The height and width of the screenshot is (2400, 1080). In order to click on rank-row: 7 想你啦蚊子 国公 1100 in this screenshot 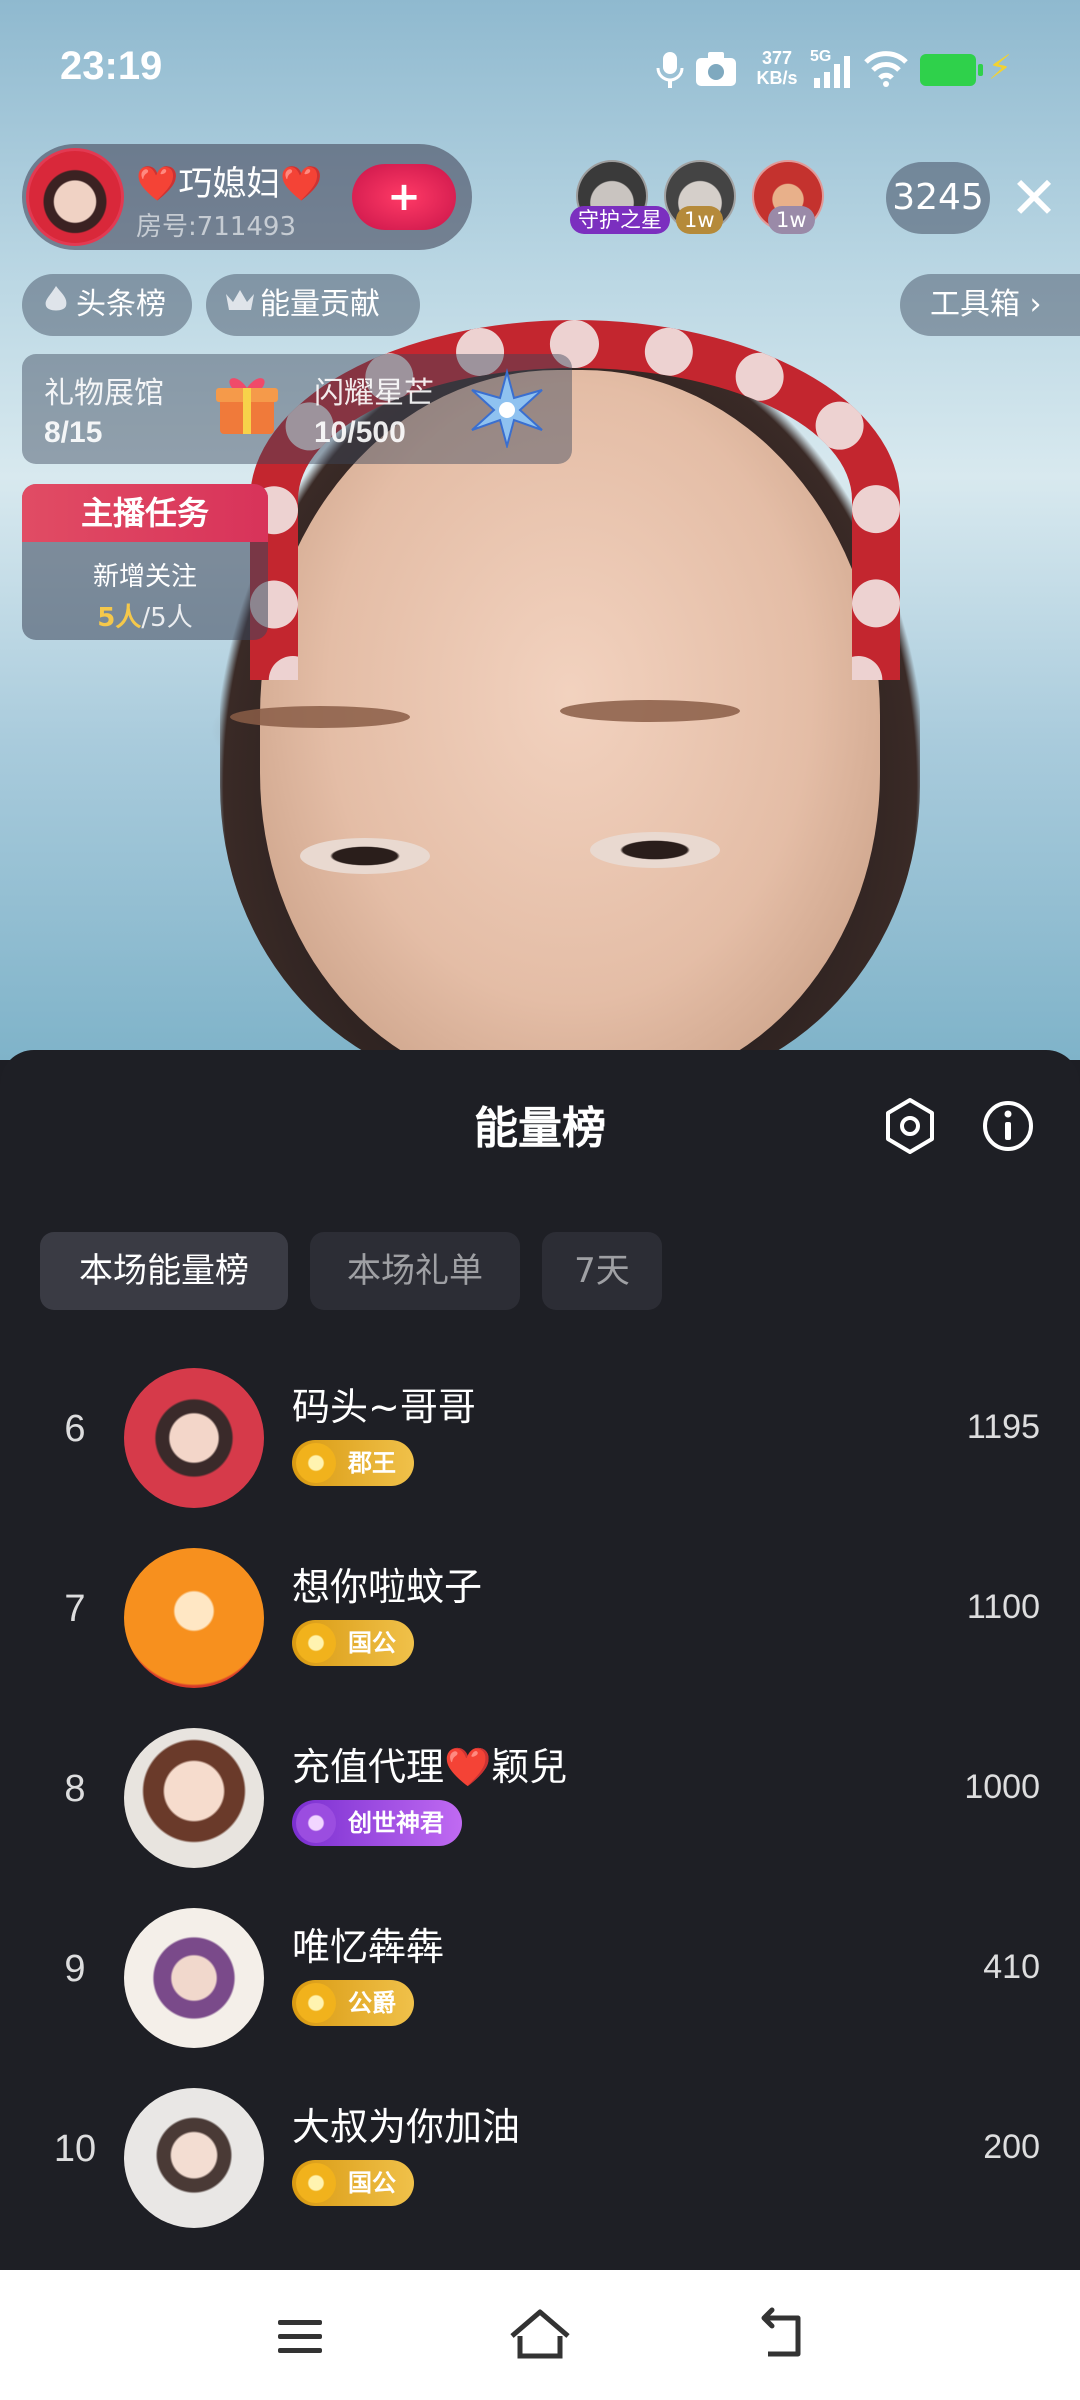, I will do `click(540, 1614)`.